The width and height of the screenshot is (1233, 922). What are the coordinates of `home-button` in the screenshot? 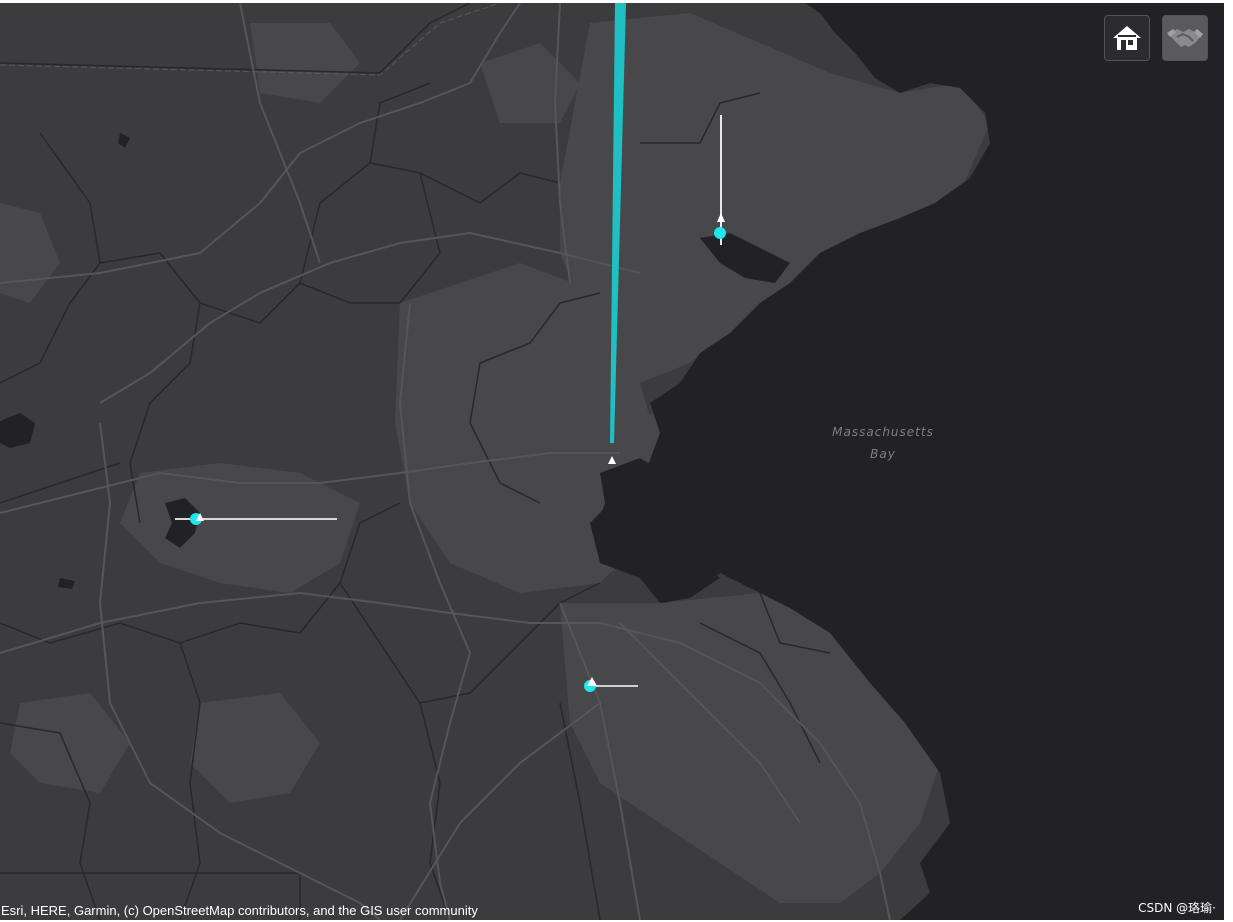 It's located at (1127, 38).